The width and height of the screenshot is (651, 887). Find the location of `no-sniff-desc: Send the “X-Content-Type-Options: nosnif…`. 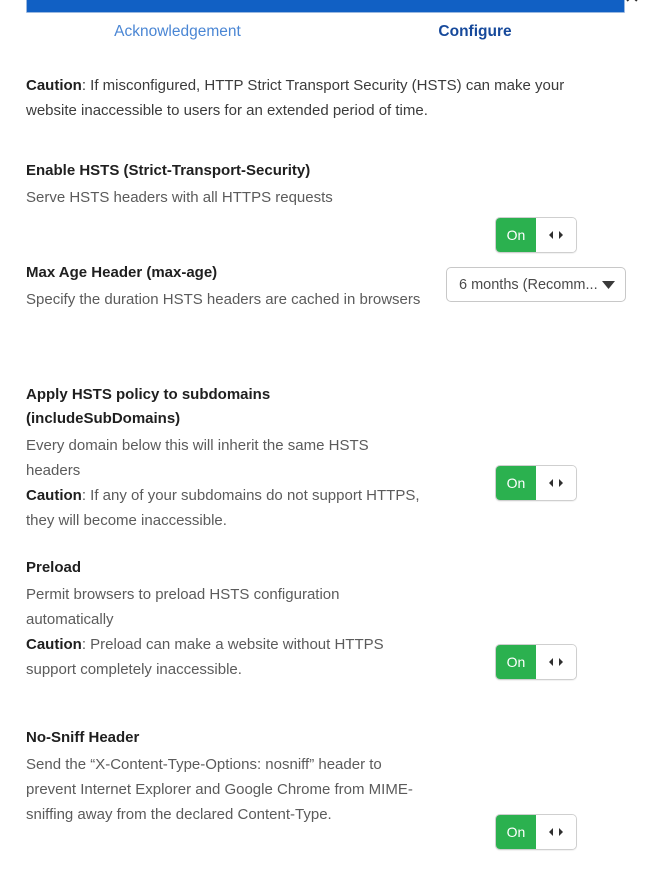

no-sniff-desc: Send the “X-Content-Type-Options: nosnif… is located at coordinates (219, 789).